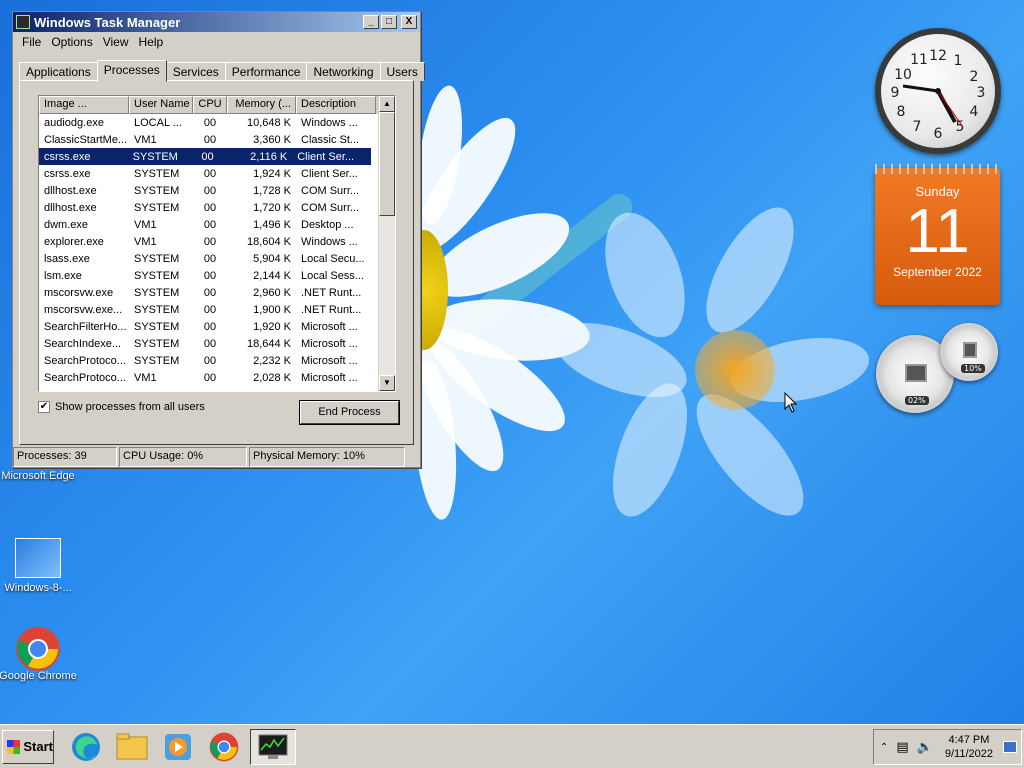 The width and height of the screenshot is (1024, 768). What do you see at coordinates (386, 243) in the screenshot?
I see `vertical-scrollbar: ▲ ▼` at bounding box center [386, 243].